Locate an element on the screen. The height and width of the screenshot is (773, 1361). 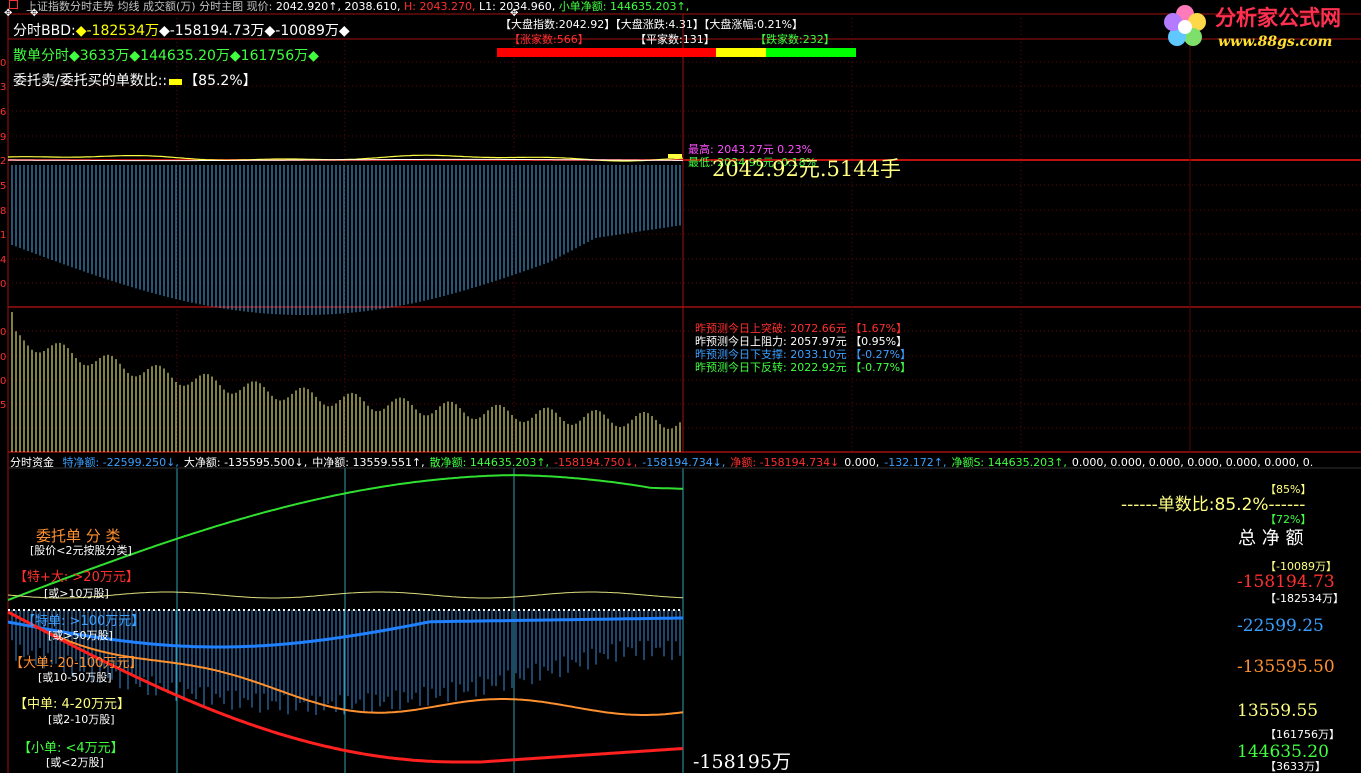
legend-large: 【大单: 20-100万元】 is located at coordinates (76, 663).